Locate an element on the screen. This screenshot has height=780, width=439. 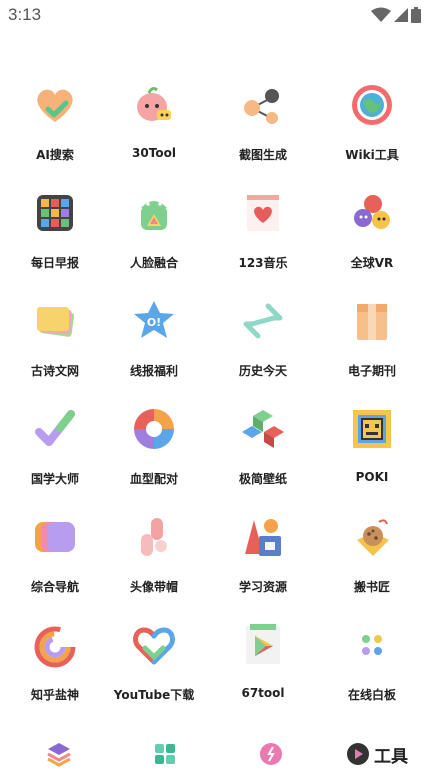
tool-whiteboard: 在线白板 is located at coordinates (372, 666).